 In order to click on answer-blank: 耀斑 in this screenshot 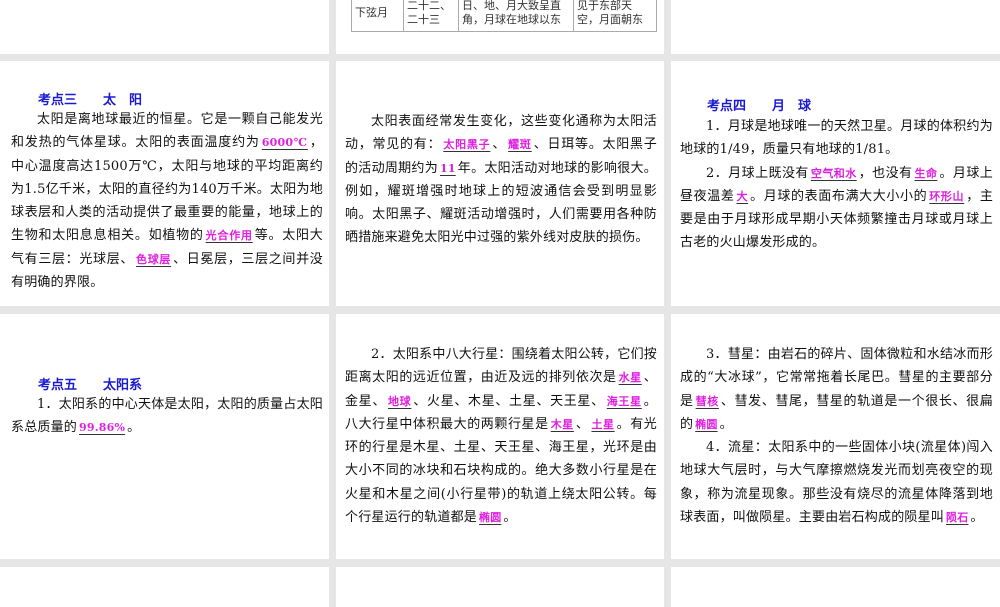, I will do `click(520, 145)`.